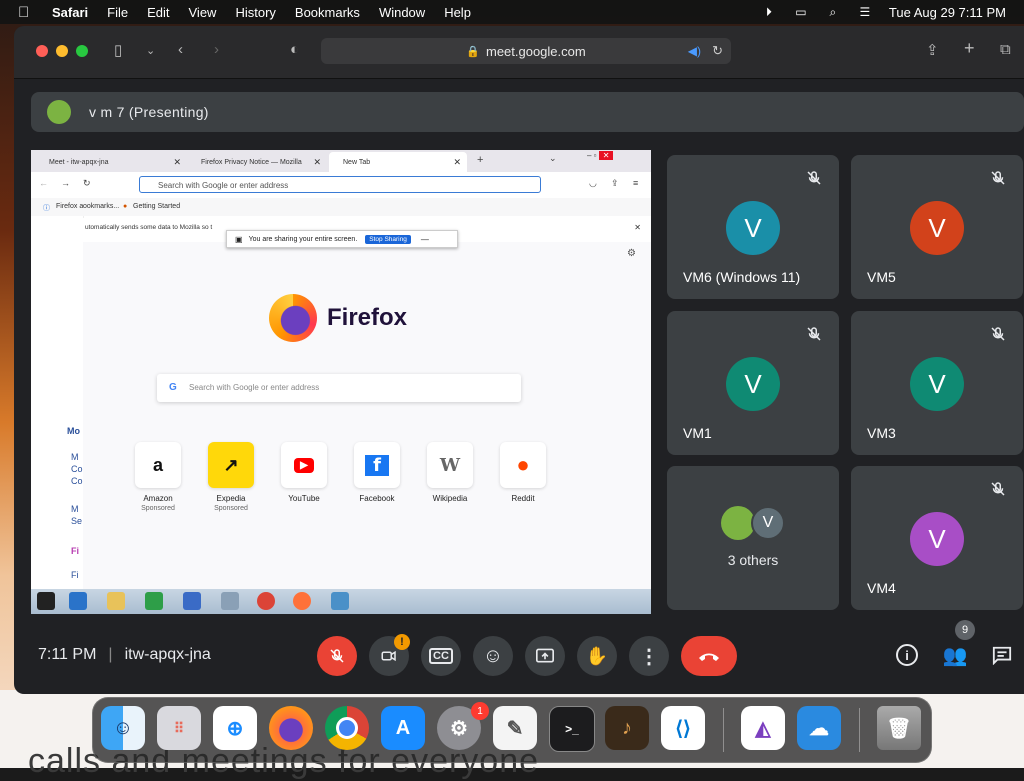  What do you see at coordinates (593, 183) in the screenshot?
I see `pocket-icon: ◡` at bounding box center [593, 183].